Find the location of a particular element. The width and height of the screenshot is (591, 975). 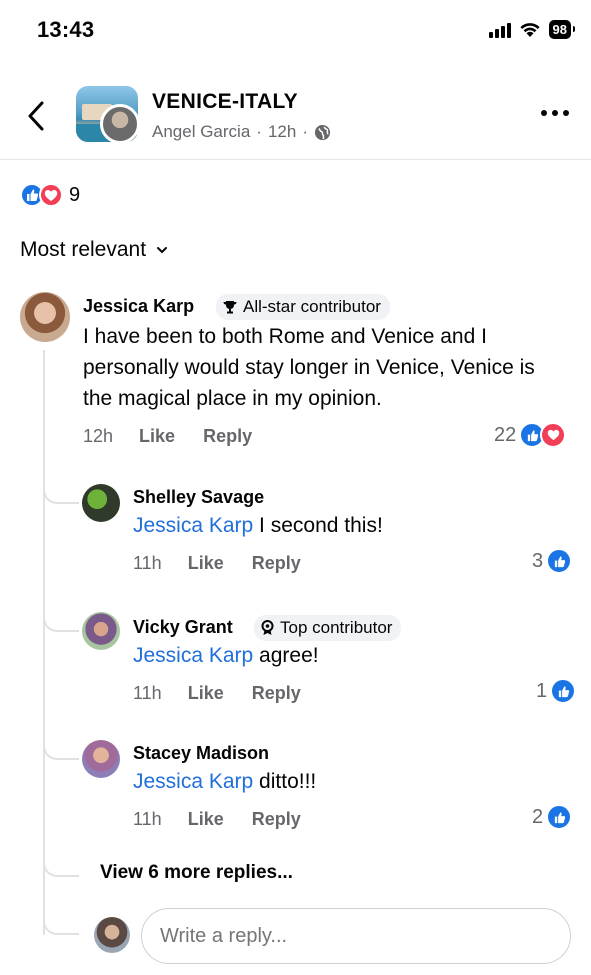

reply-text: Jessica Karp agree! is located at coordinates (226, 655).